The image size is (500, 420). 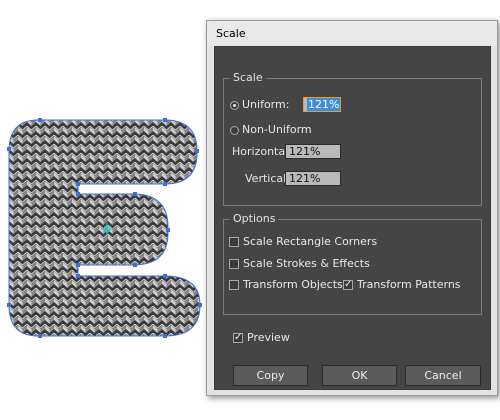 What do you see at coordinates (234, 105) in the screenshot?
I see `uniform-radio` at bounding box center [234, 105].